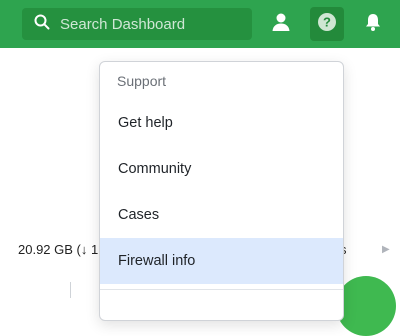 This screenshot has height=336, width=400. I want to click on menu-item-cases: Cases, so click(221, 215).